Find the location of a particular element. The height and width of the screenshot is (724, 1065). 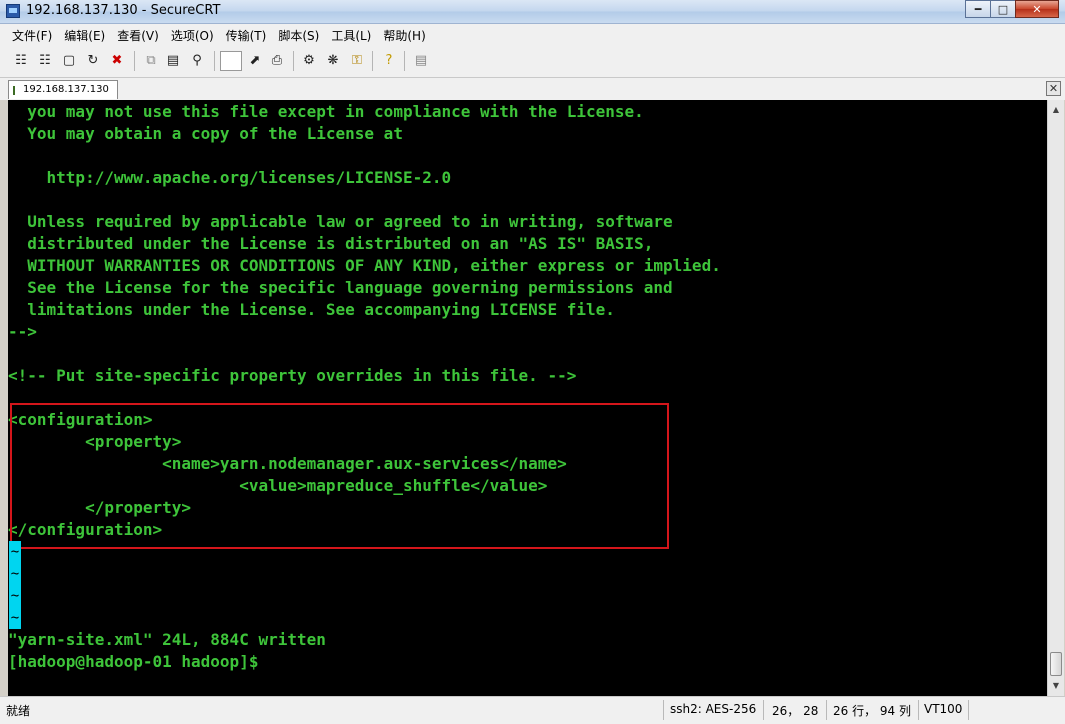

minimize-button: ━ is located at coordinates (978, 9).